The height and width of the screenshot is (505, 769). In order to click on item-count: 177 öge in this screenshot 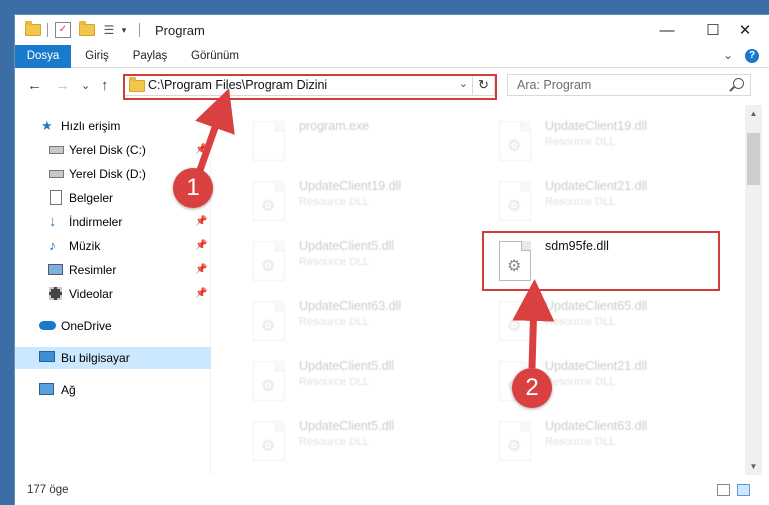, I will do `click(48, 490)`.